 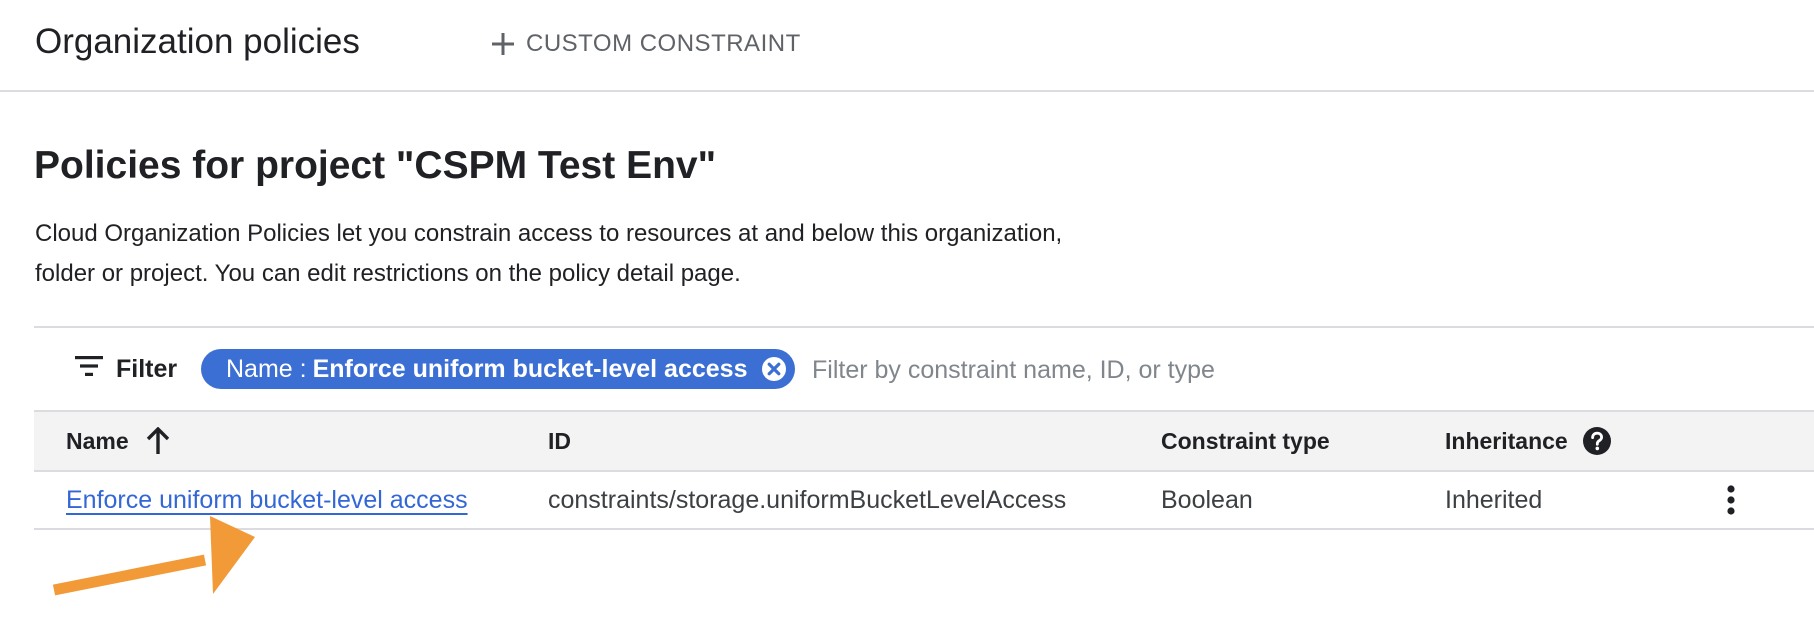 I want to click on policy-name-link: Enforce uniform bucket-level access, so click(x=267, y=500).